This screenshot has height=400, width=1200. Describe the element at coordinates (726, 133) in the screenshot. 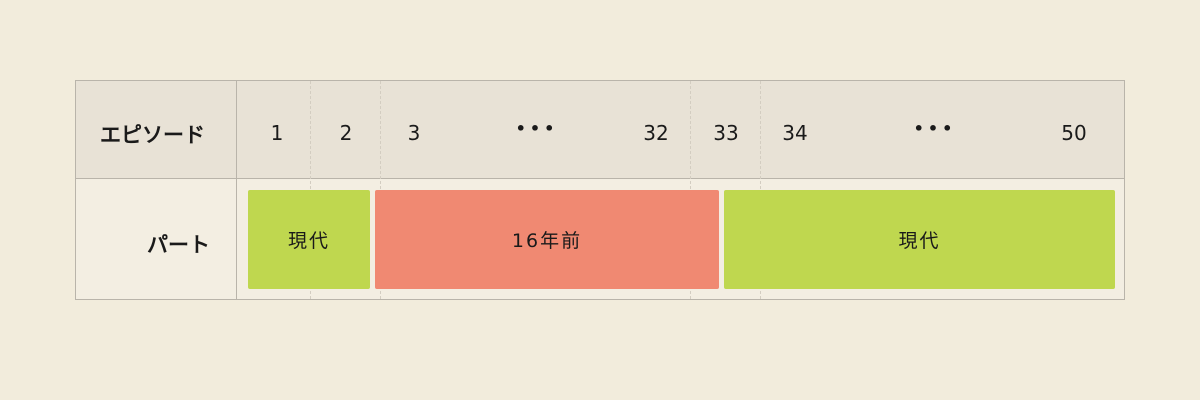

I see `episode-number-33: 33` at that location.